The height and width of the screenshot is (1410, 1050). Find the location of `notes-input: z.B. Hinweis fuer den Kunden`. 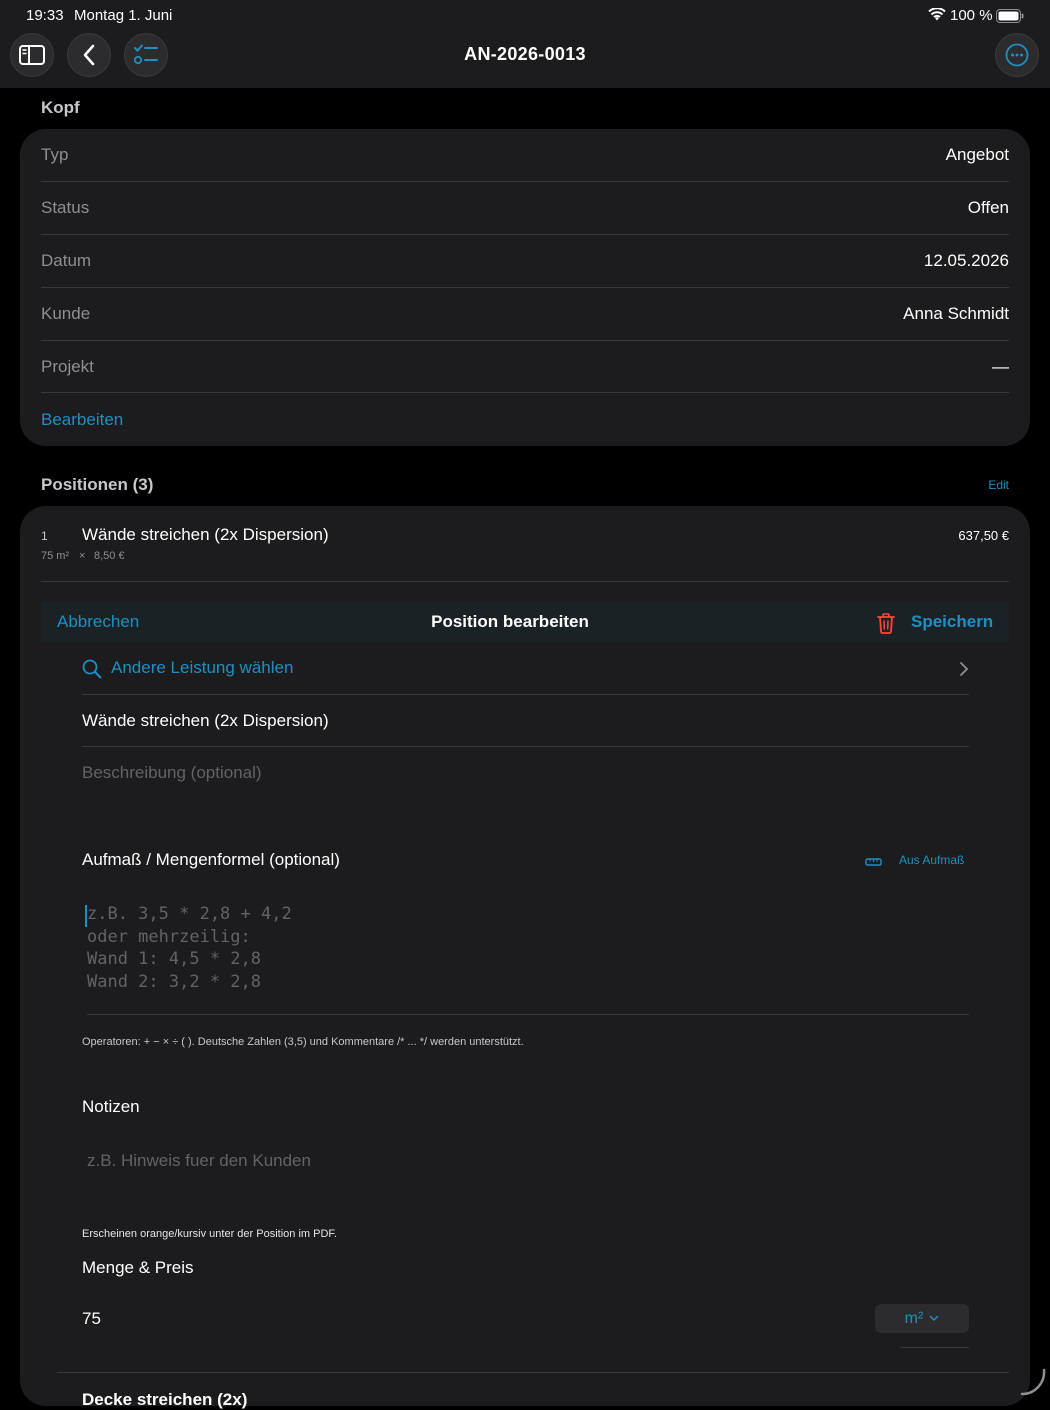

notes-input: z.B. Hinweis fuer den Kunden is located at coordinates (199, 1161).